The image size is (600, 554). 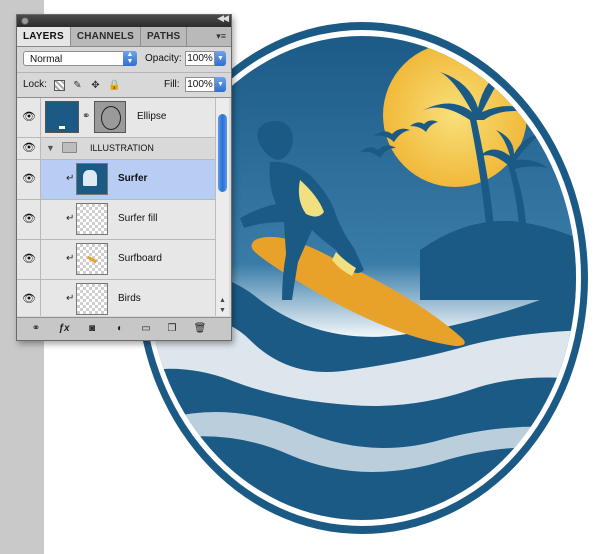 What do you see at coordinates (116, 298) in the screenshot?
I see `layer-birds: 👁 ↵ Birds` at bounding box center [116, 298].